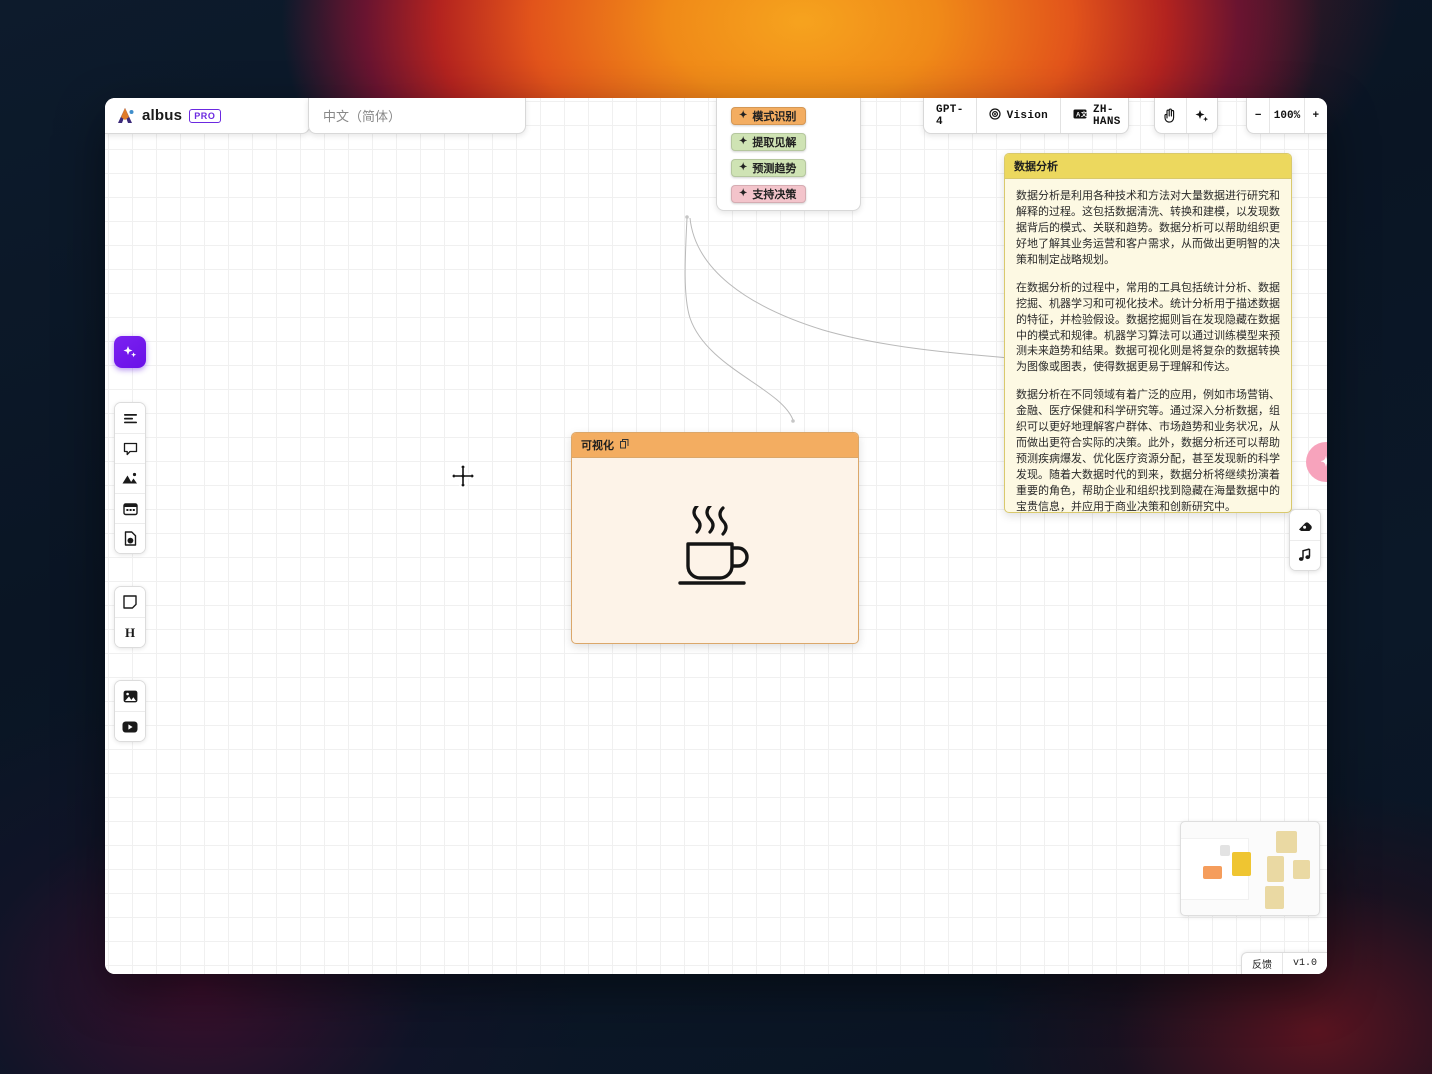 The height and width of the screenshot is (1074, 1432). I want to click on suggestion-chip-pattern-recognition: ✦ 模式识别, so click(769, 116).